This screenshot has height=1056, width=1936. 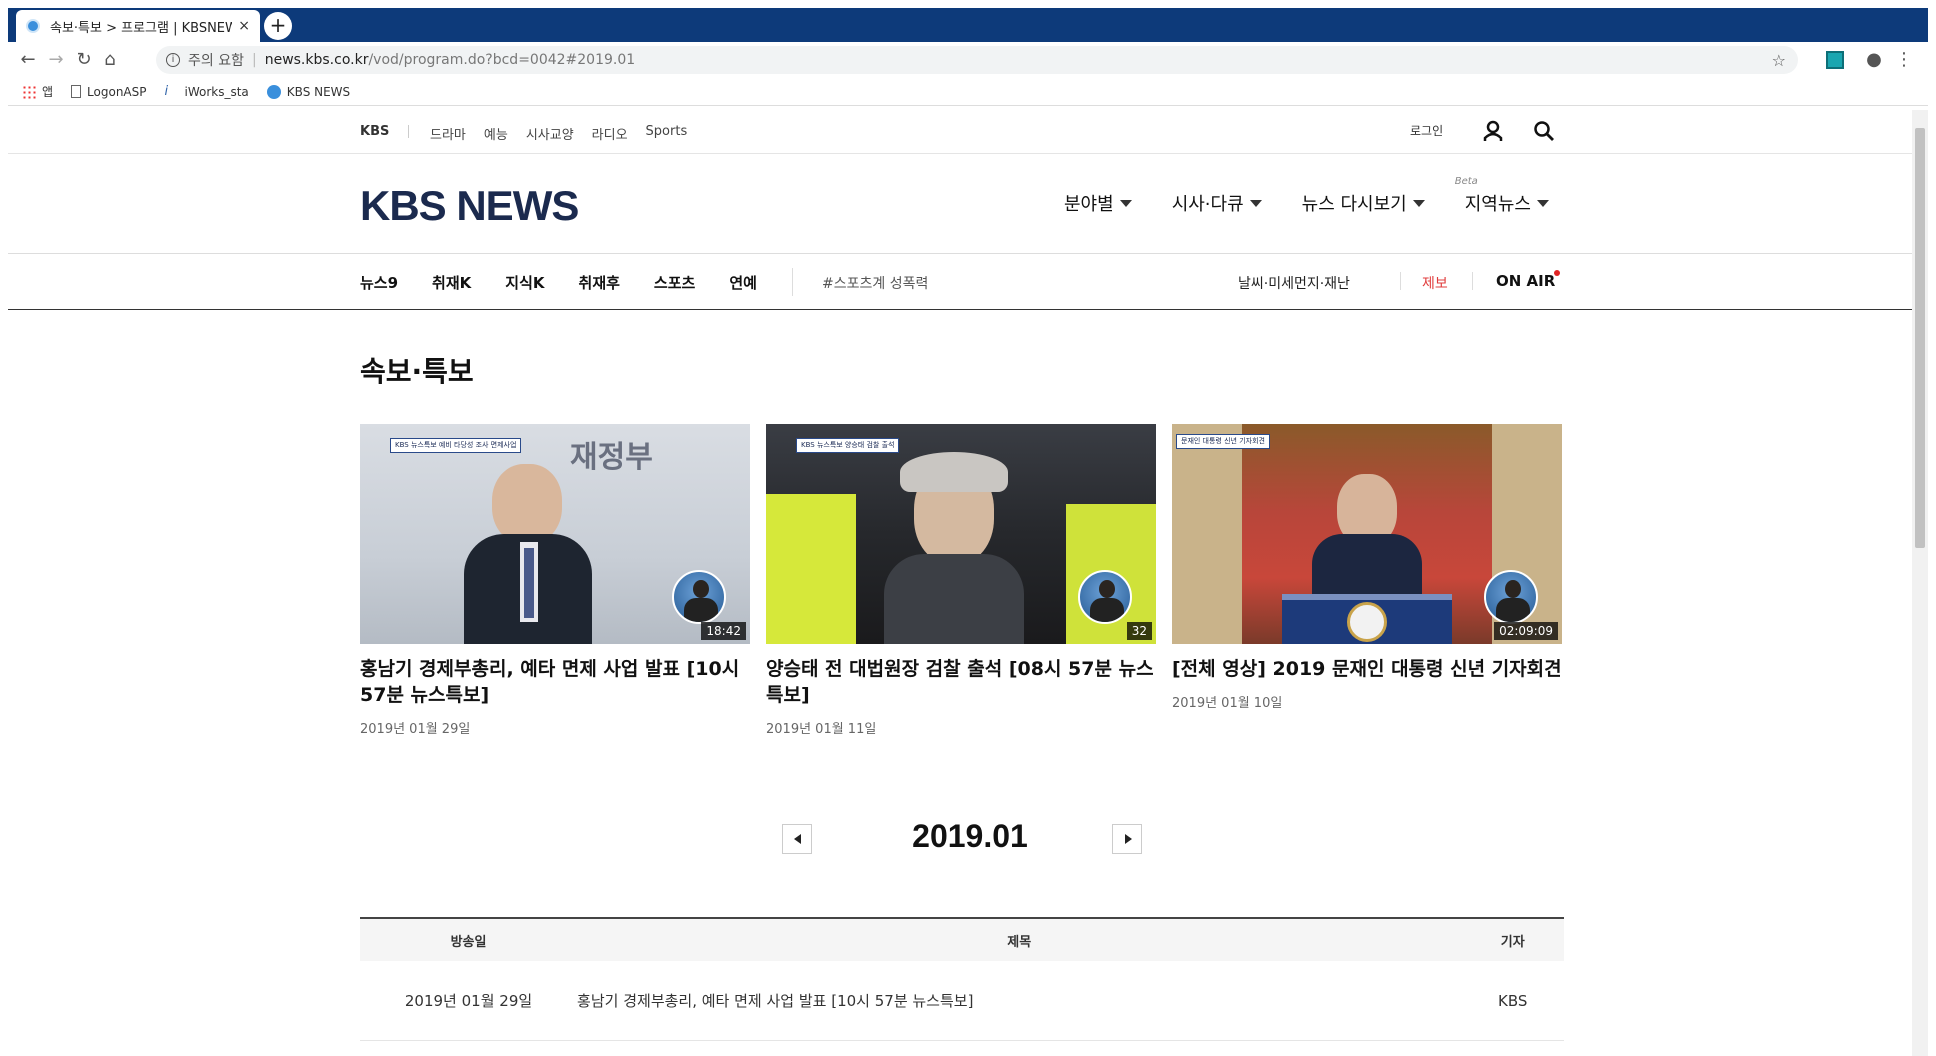 I want to click on broadcast-caption: KBS 뉴스특보 예비 타당성 조사 면제사업, so click(x=456, y=445).